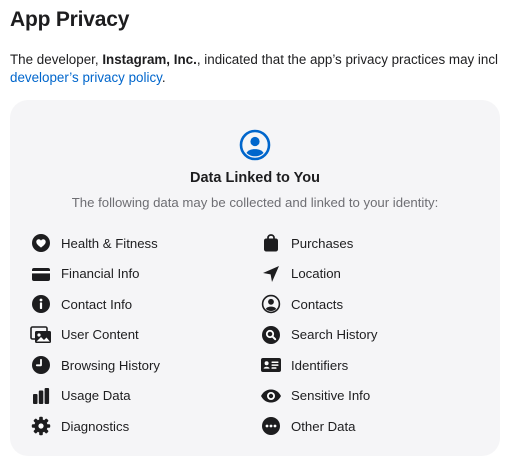  Describe the element at coordinates (41, 274) in the screenshot. I see `credit-card-icon` at that location.